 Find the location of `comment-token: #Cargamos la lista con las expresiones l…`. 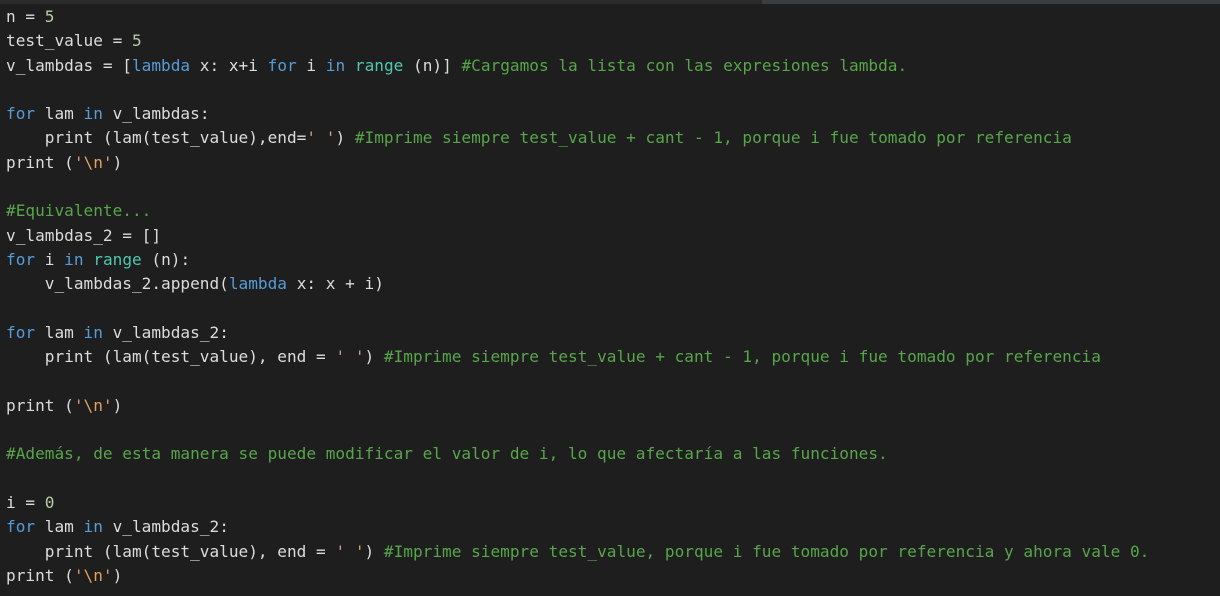

comment-token: #Cargamos la lista con las expresiones l… is located at coordinates (684, 65).